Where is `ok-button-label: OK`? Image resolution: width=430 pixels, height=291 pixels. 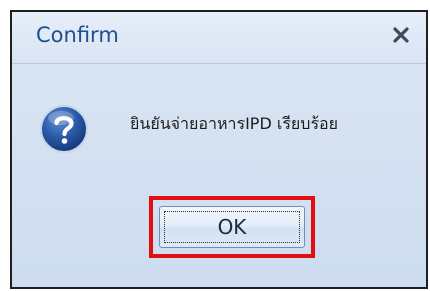
ok-button-label: OK is located at coordinates (232, 227).